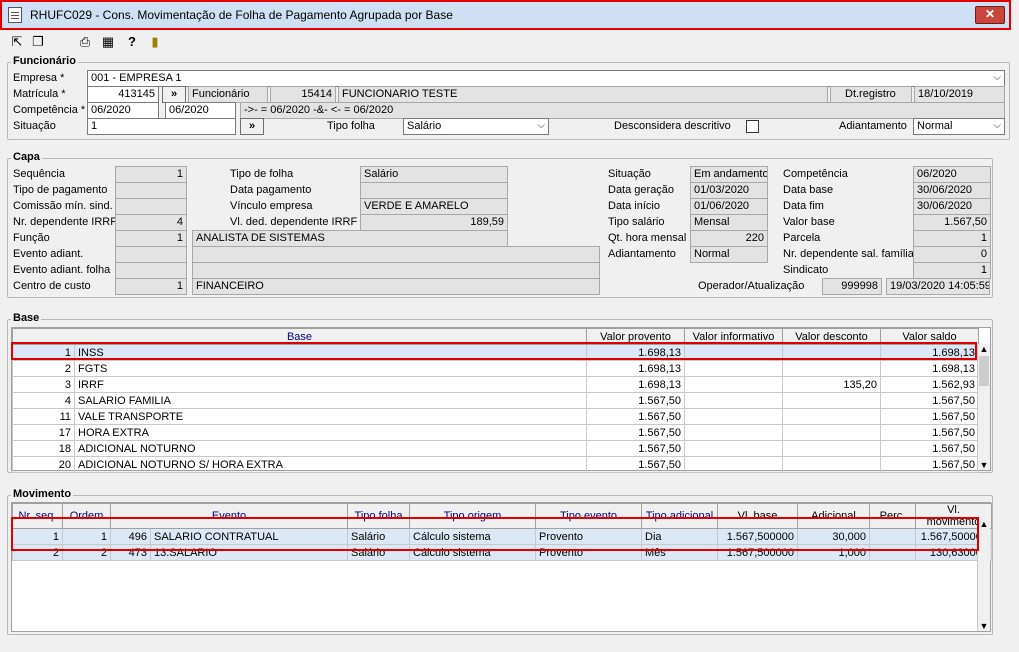 This screenshot has width=1019, height=652. What do you see at coordinates (959, 94) in the screenshot?
I see `dtregistro-value: 18/10/2019` at bounding box center [959, 94].